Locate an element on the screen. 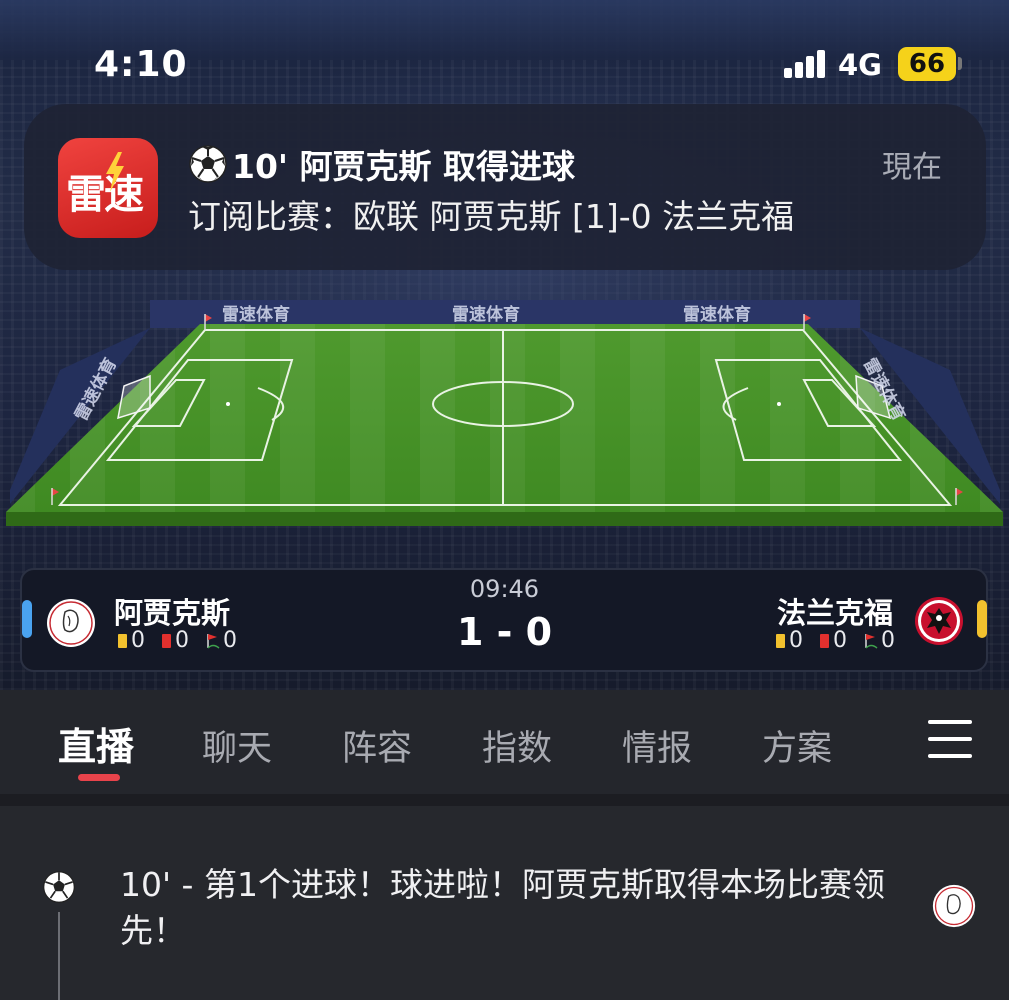 The image size is (1009, 1000). status-time: 4:10 is located at coordinates (141, 64).